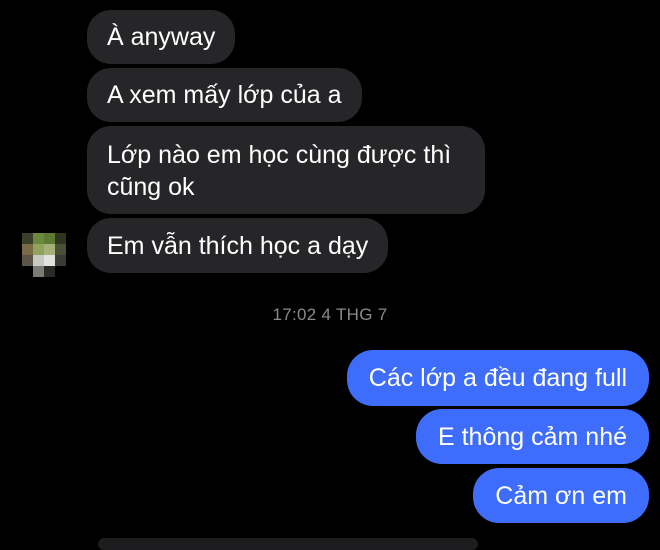 This screenshot has width=660, height=550. What do you see at coordinates (330, 314) in the screenshot?
I see `message-timestamp: 17:02 4 THG 7` at bounding box center [330, 314].